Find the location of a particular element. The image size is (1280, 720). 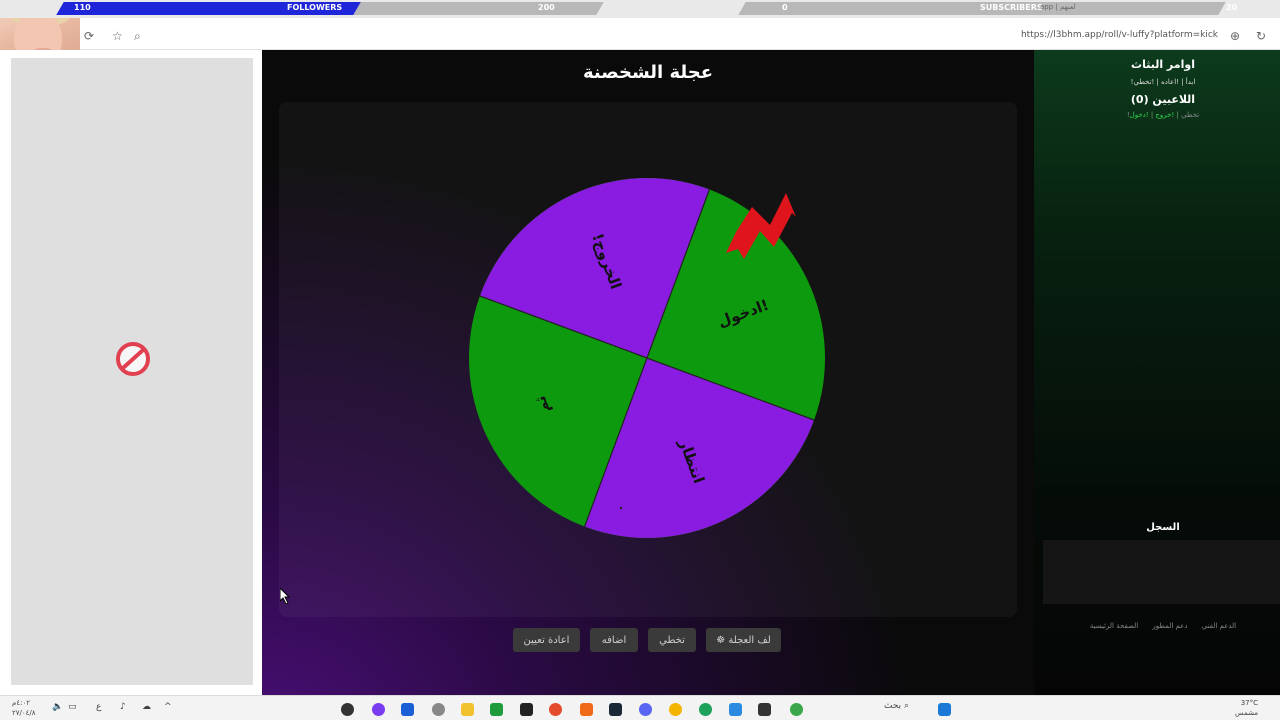

enter-command: !دخول is located at coordinates (1139, 115).